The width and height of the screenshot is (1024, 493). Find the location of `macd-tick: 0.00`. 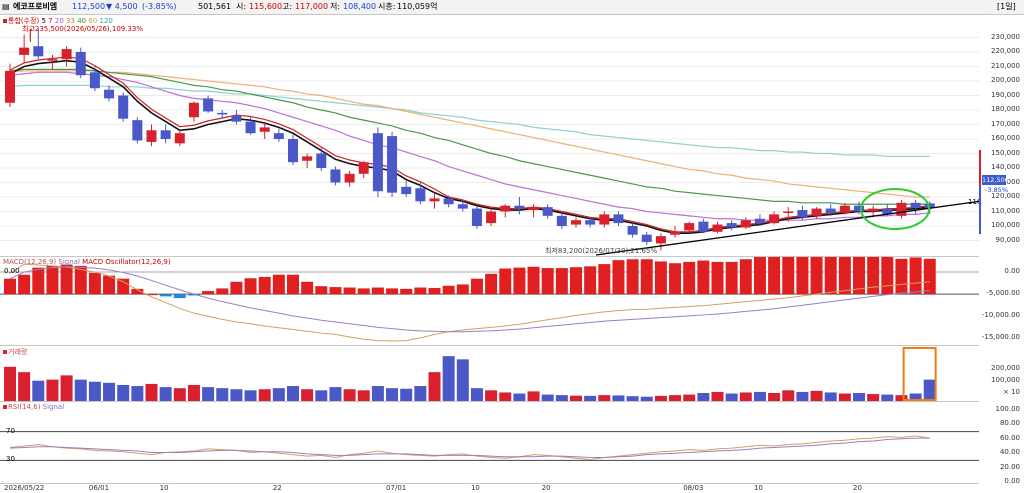

macd-tick: 0.00 is located at coordinates (1012, 271).